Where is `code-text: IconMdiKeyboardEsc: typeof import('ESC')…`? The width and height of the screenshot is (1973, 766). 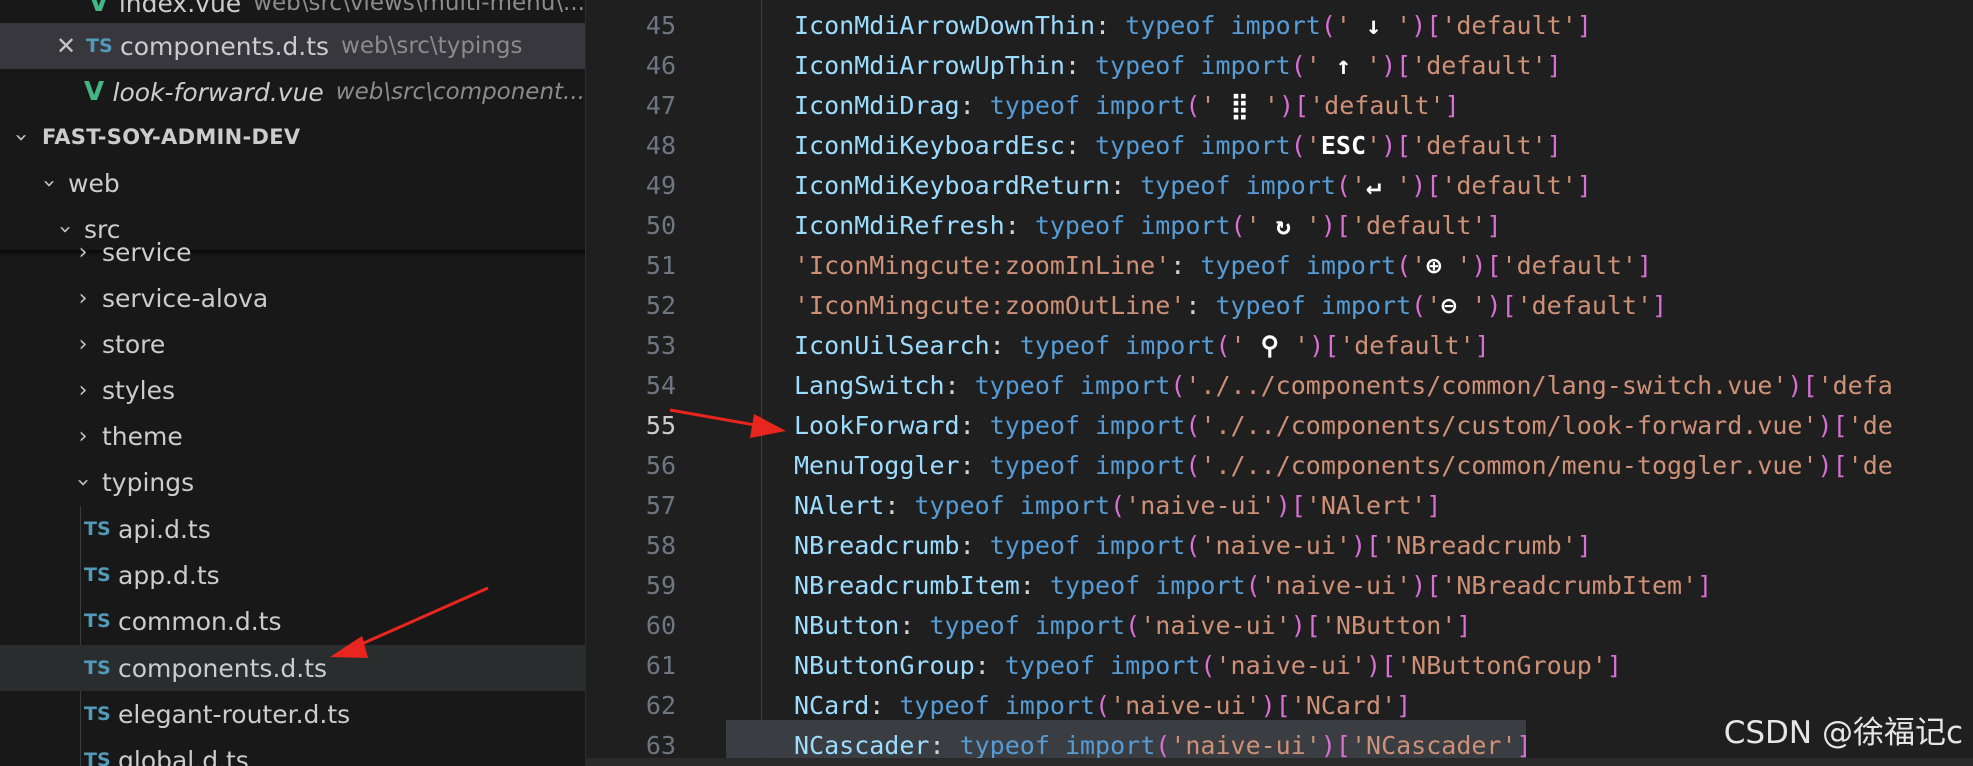
code-text: IconMdiKeyboardEsc: typeof import('ESC')… is located at coordinates (1178, 145).